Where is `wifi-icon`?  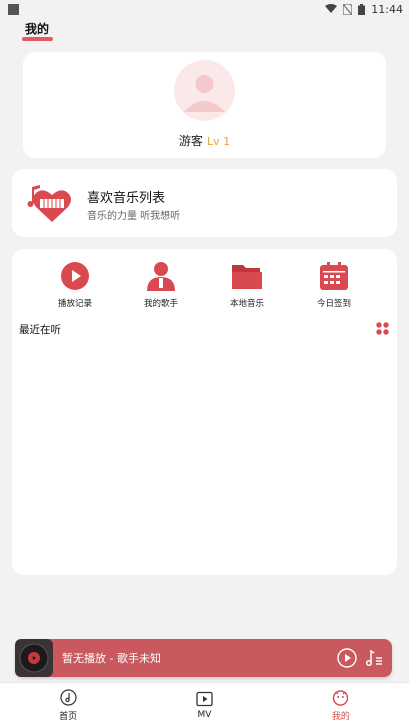 wifi-icon is located at coordinates (331, 8).